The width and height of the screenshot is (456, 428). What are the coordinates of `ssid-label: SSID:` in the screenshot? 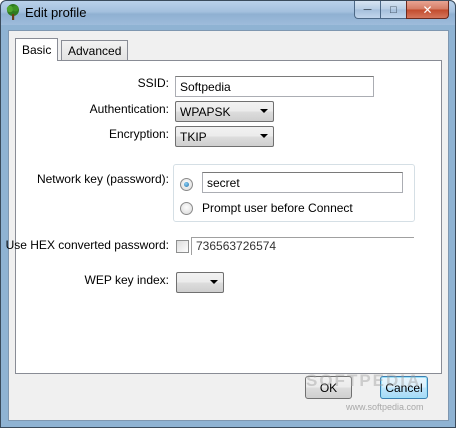 It's located at (153, 83).